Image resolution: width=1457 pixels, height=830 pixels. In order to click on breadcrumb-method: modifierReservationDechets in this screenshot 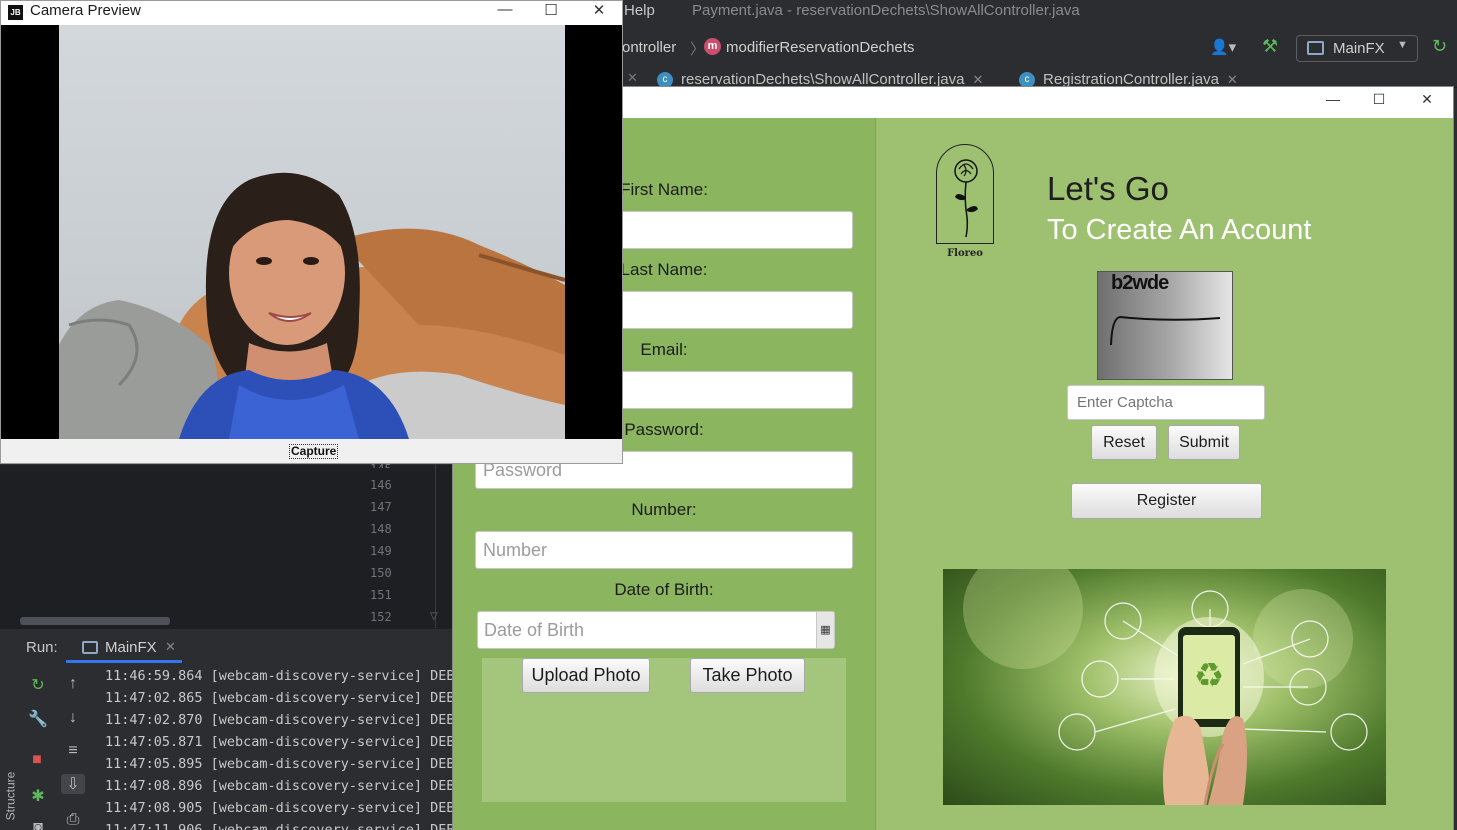, I will do `click(820, 47)`.